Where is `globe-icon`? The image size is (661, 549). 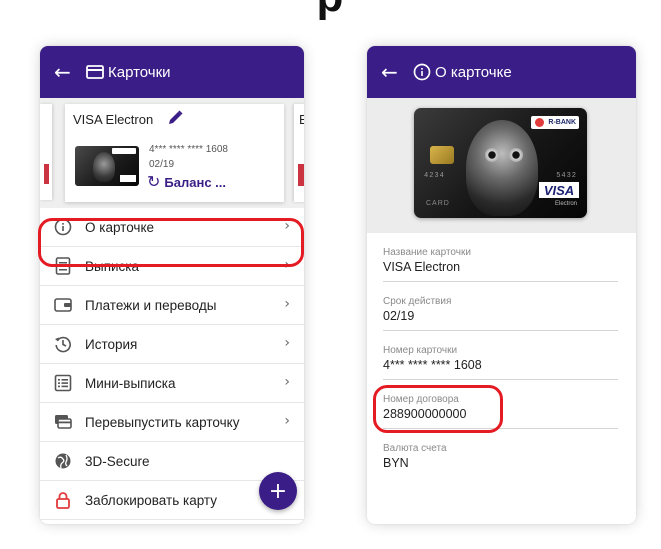 globe-icon is located at coordinates (63, 461).